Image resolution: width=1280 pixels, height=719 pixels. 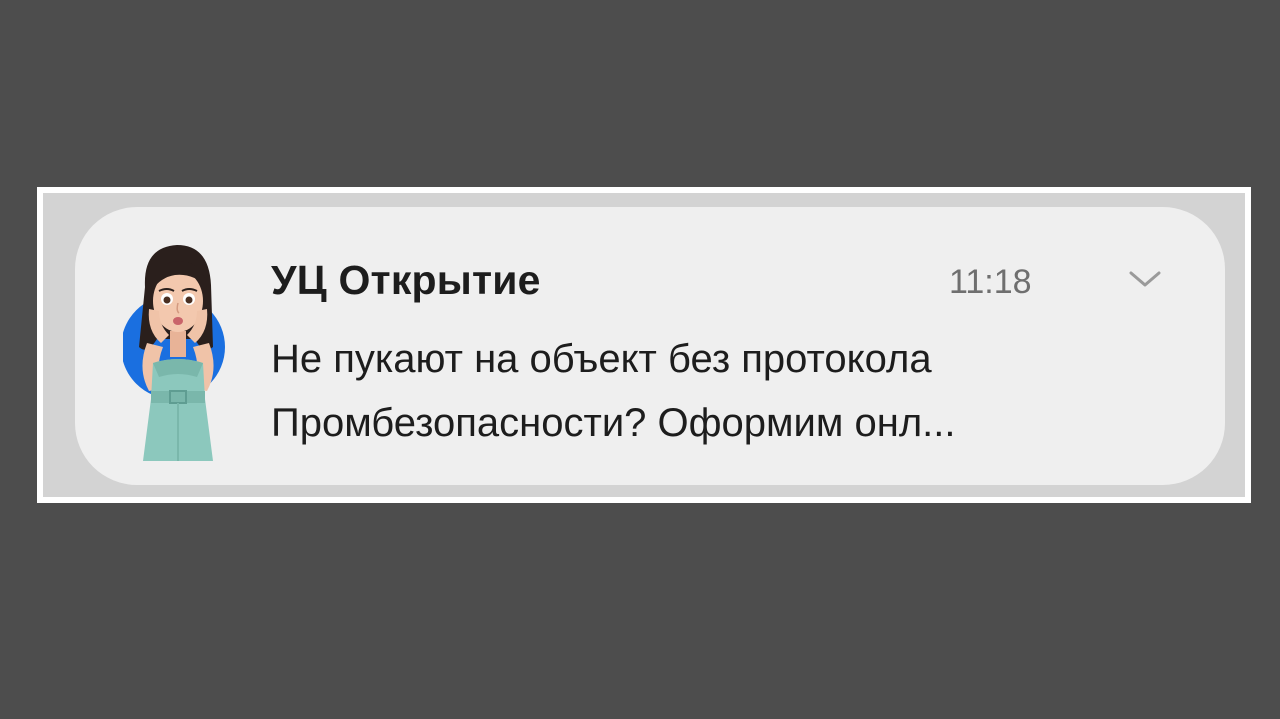 What do you see at coordinates (406, 280) in the screenshot?
I see `notification-sender: УЦ Открытие` at bounding box center [406, 280].